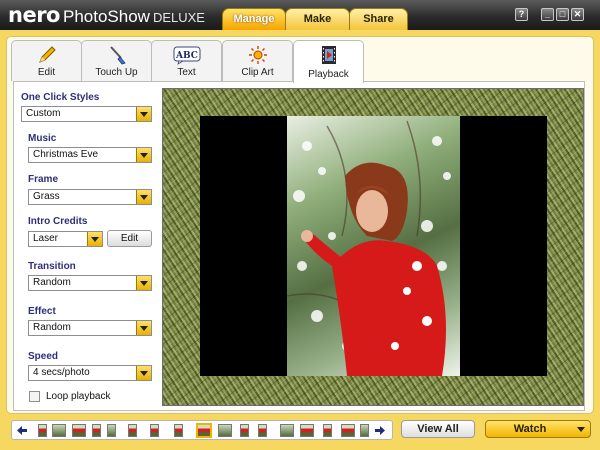  I want to click on intro-credits-label: Intro Credits, so click(58, 221).